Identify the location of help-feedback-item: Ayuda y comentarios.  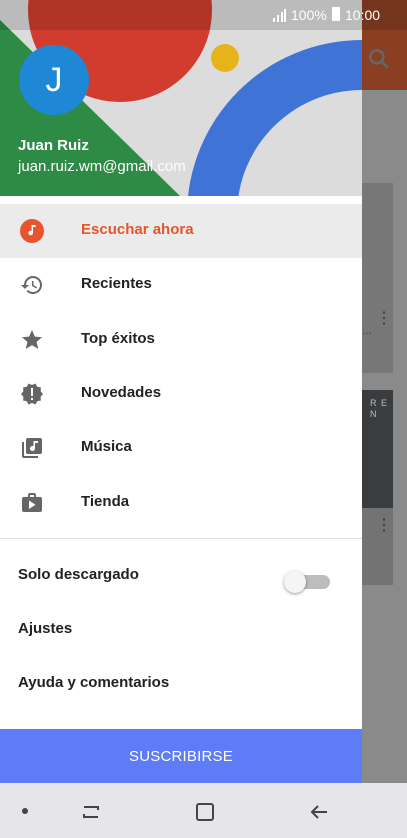
(181, 684).